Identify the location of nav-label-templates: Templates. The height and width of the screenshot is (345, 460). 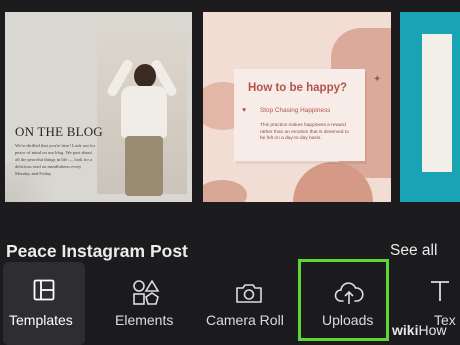
(41, 320).